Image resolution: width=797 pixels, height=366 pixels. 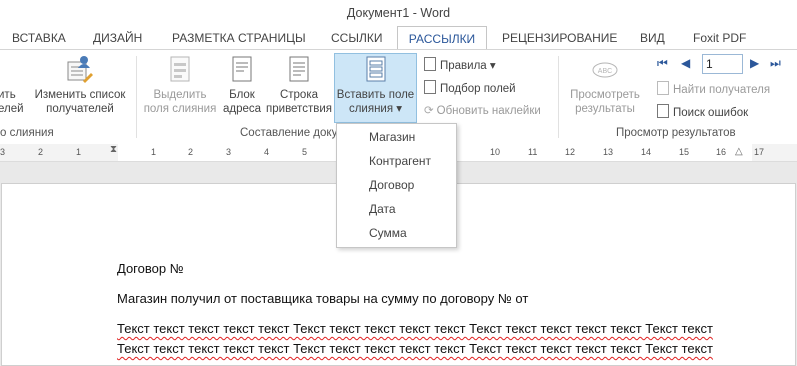 What do you see at coordinates (468, 66) in the screenshot?
I see `rules-label: Правила ▾` at bounding box center [468, 66].